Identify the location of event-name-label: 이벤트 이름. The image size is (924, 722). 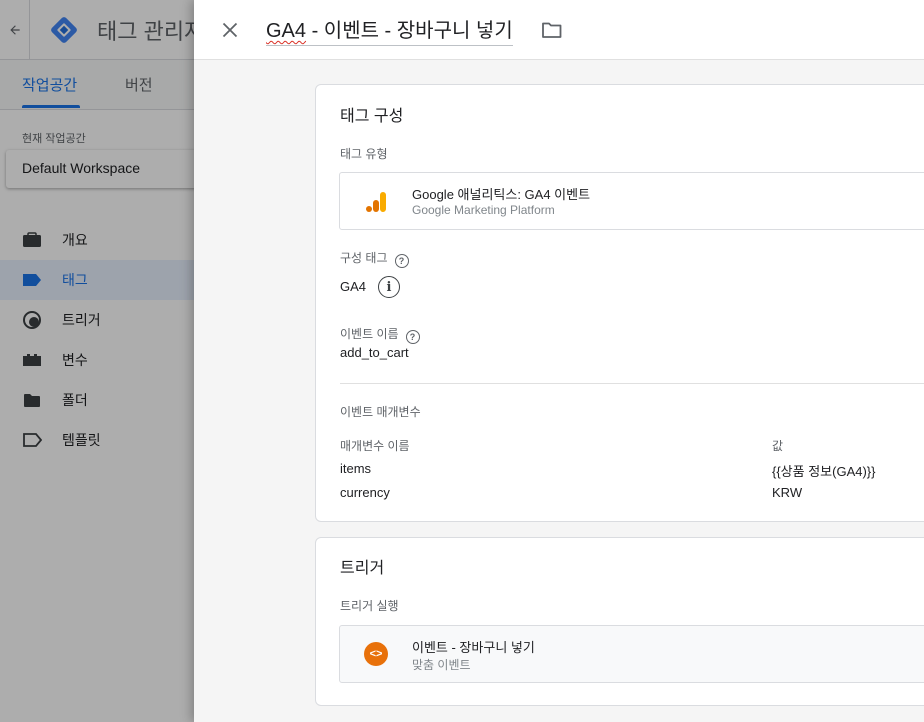
(369, 334).